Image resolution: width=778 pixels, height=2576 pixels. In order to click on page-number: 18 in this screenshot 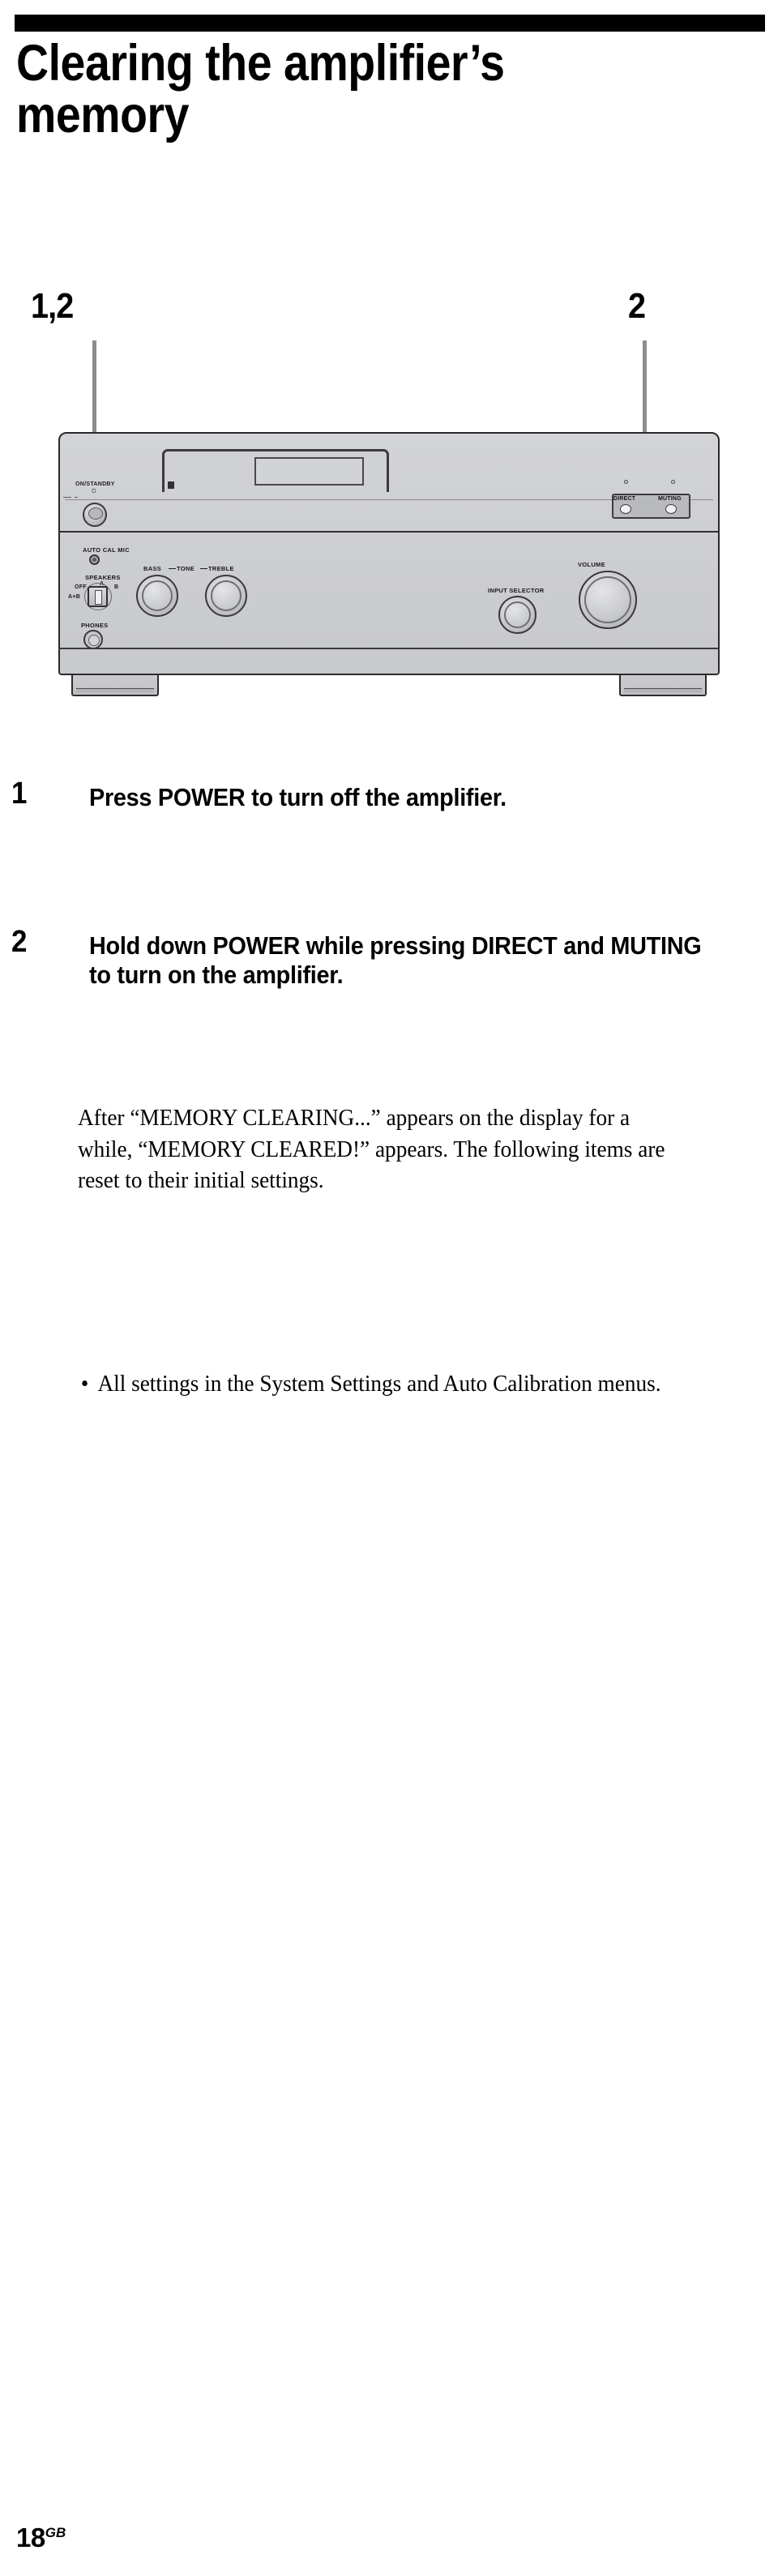, I will do `click(30, 2537)`.